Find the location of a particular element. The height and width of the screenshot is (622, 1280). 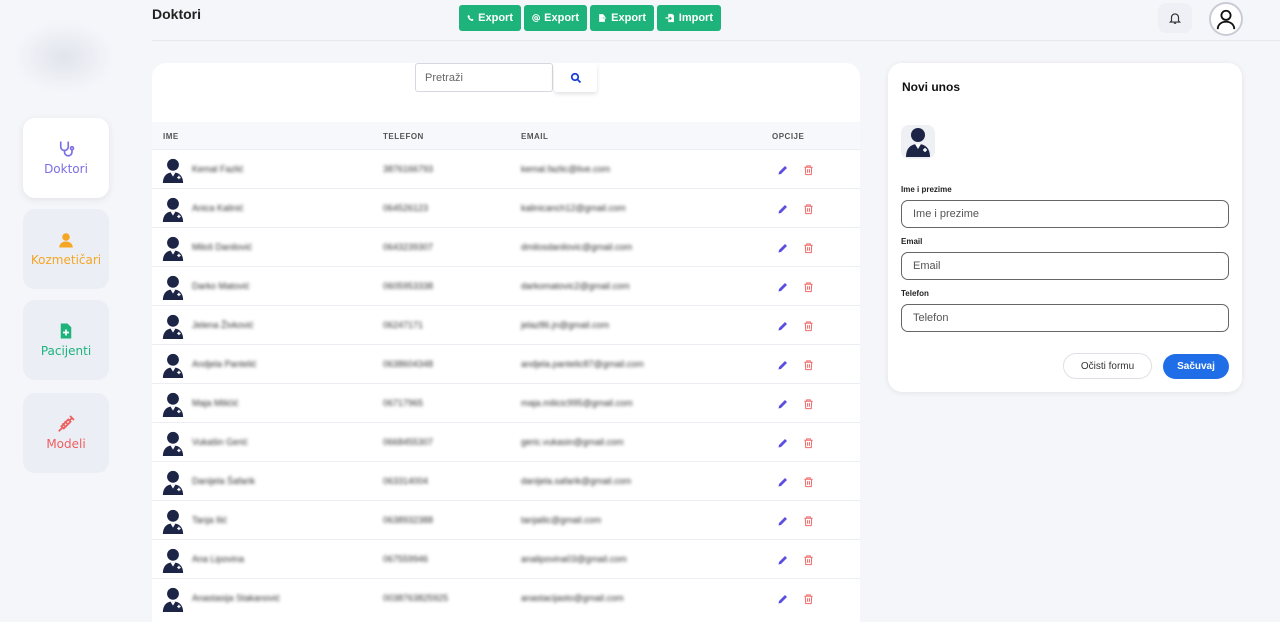

phone-cell: 0038763825925 is located at coordinates (416, 598).